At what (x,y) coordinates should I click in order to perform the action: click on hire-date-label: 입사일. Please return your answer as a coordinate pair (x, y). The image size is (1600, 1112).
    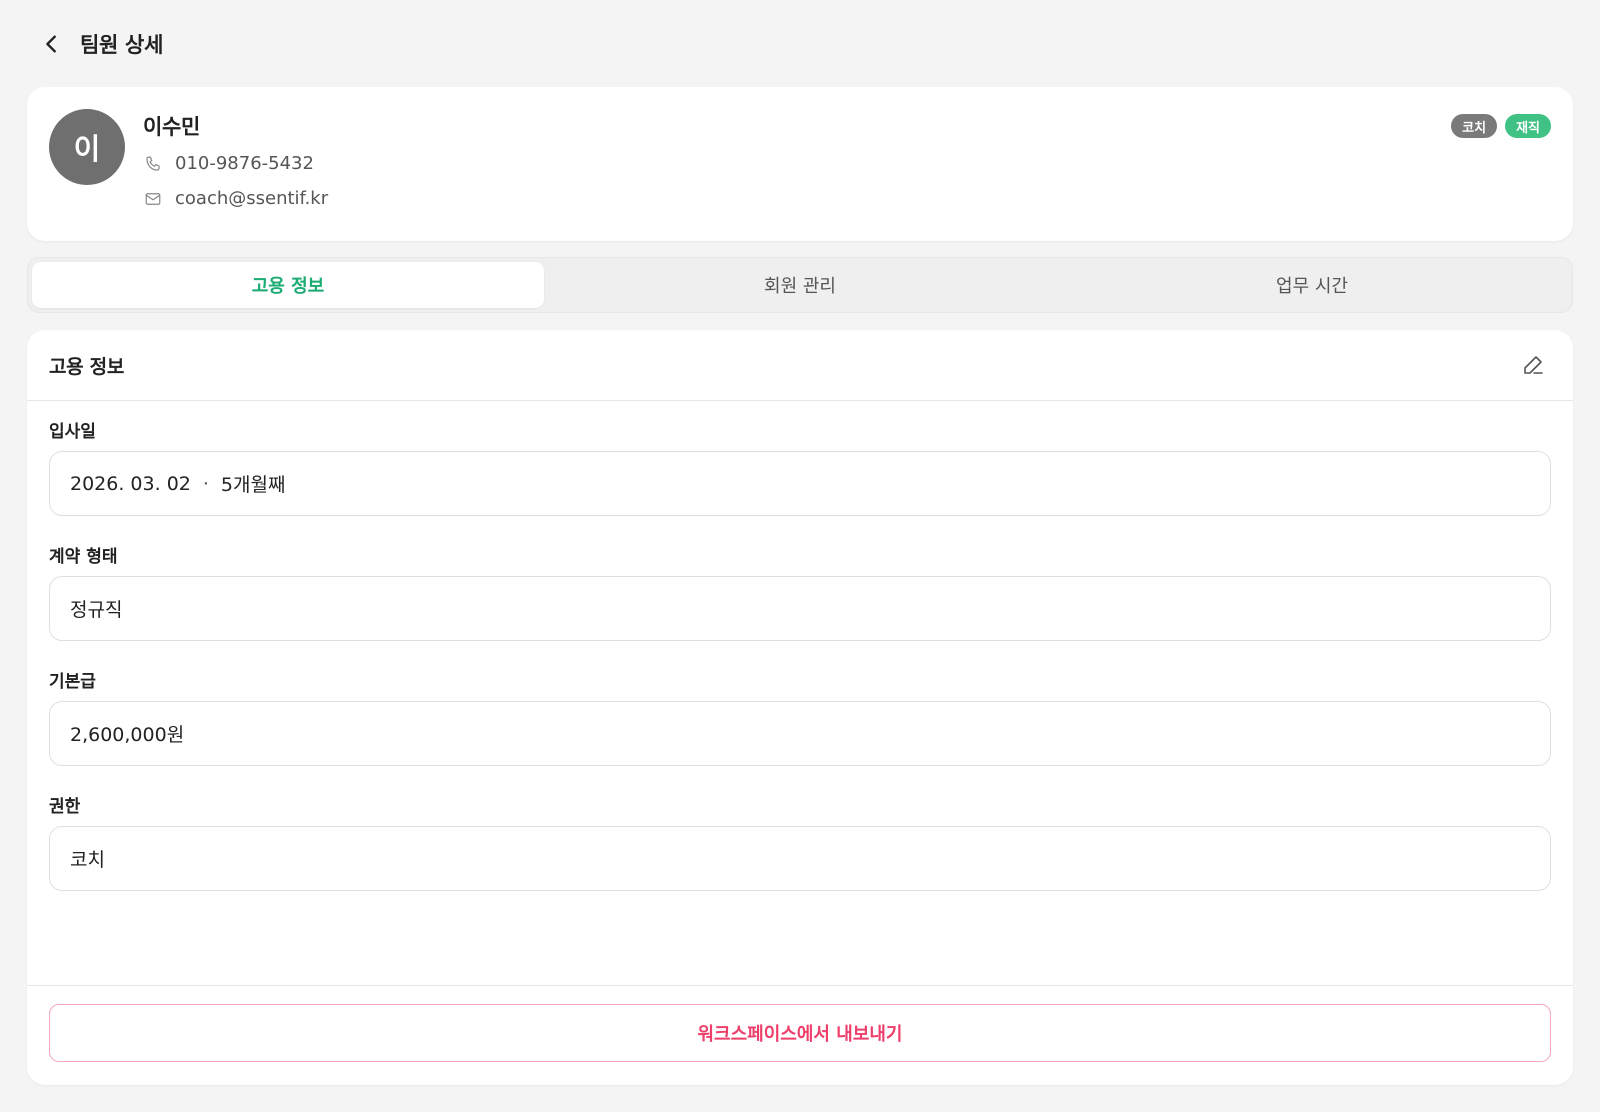
    Looking at the image, I should click on (72, 432).